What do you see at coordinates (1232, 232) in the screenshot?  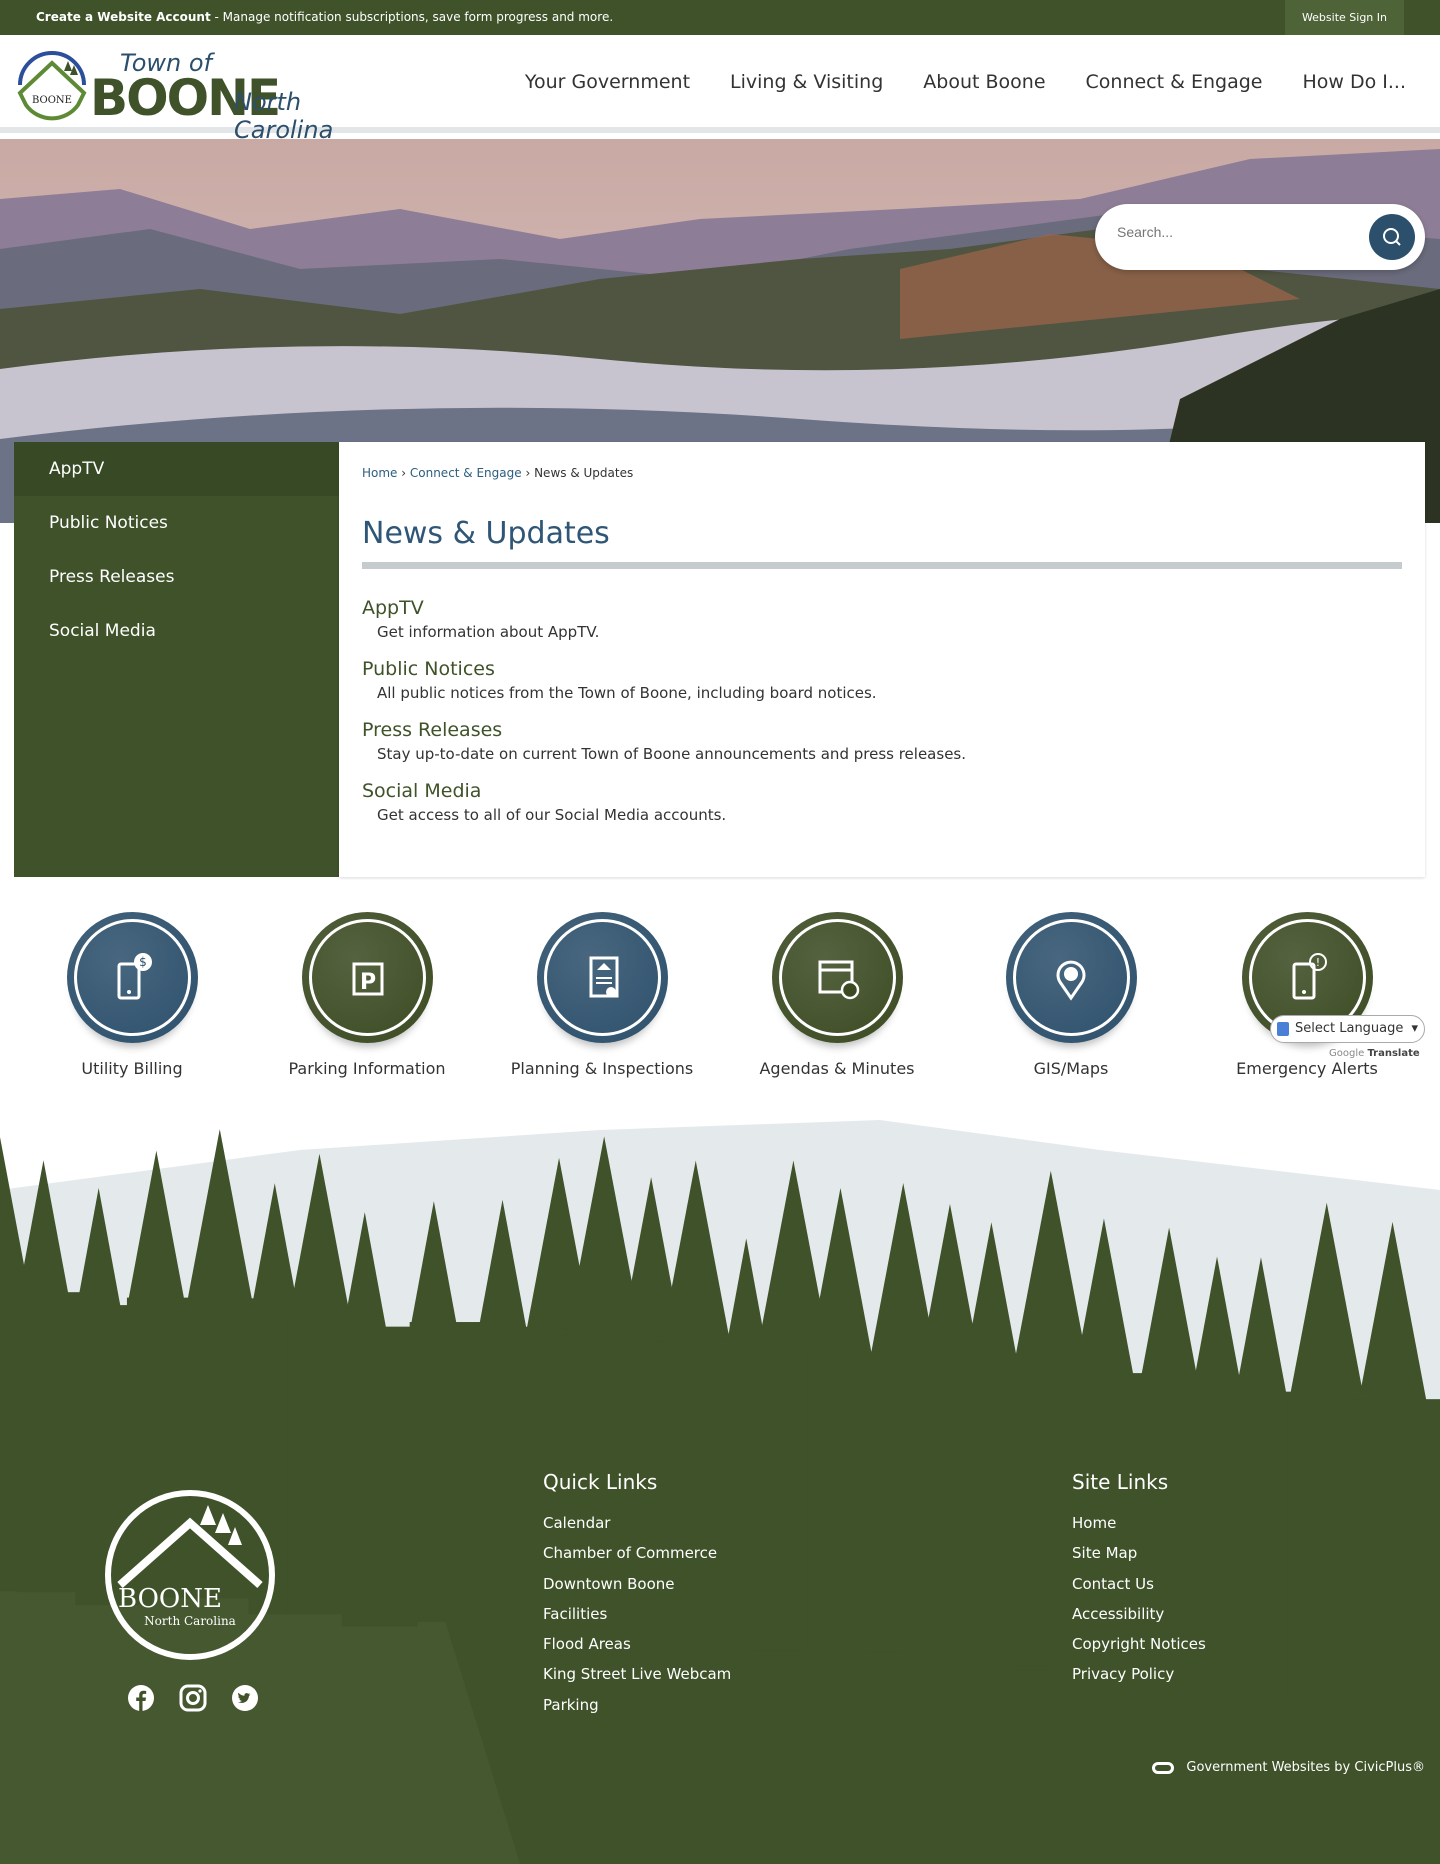 I see `search-input` at bounding box center [1232, 232].